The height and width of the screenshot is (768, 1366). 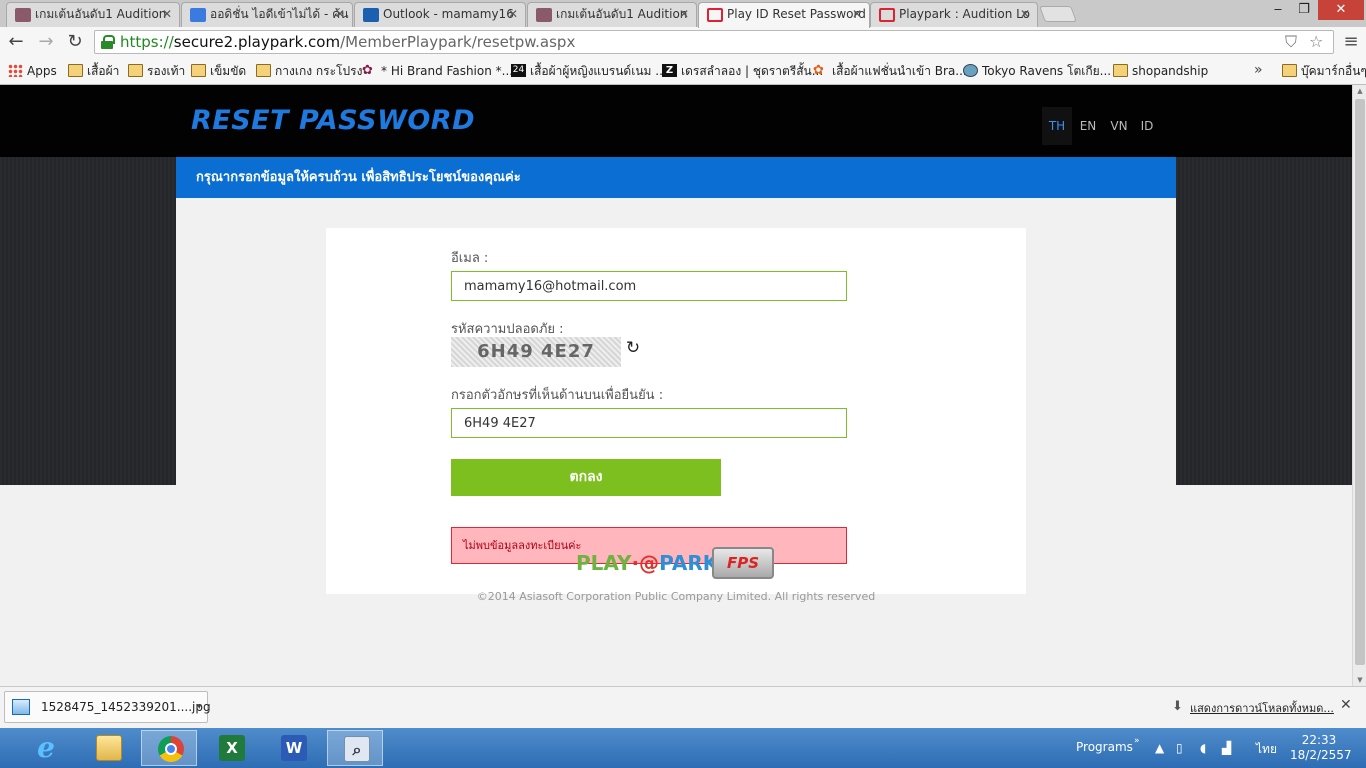 I want to click on show-hidden-icons-icon: ▲, so click(x=1159, y=748).